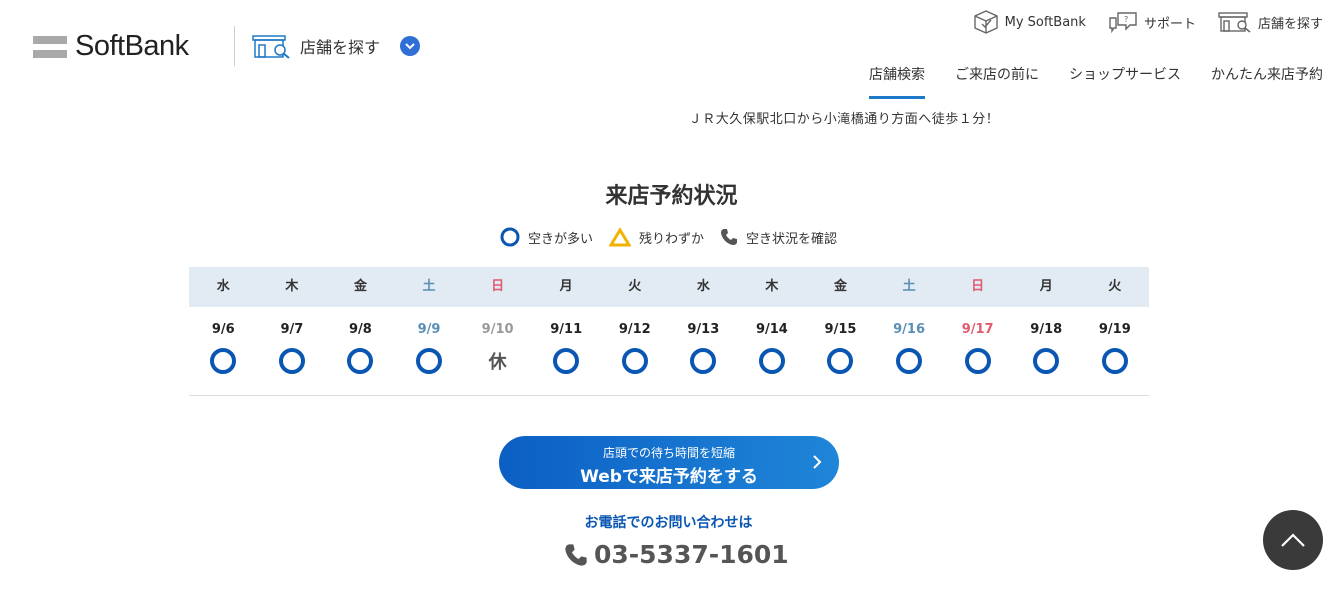 The width and height of the screenshot is (1343, 608). I want to click on phone-number-link: 03-5337-1601, so click(676, 554).